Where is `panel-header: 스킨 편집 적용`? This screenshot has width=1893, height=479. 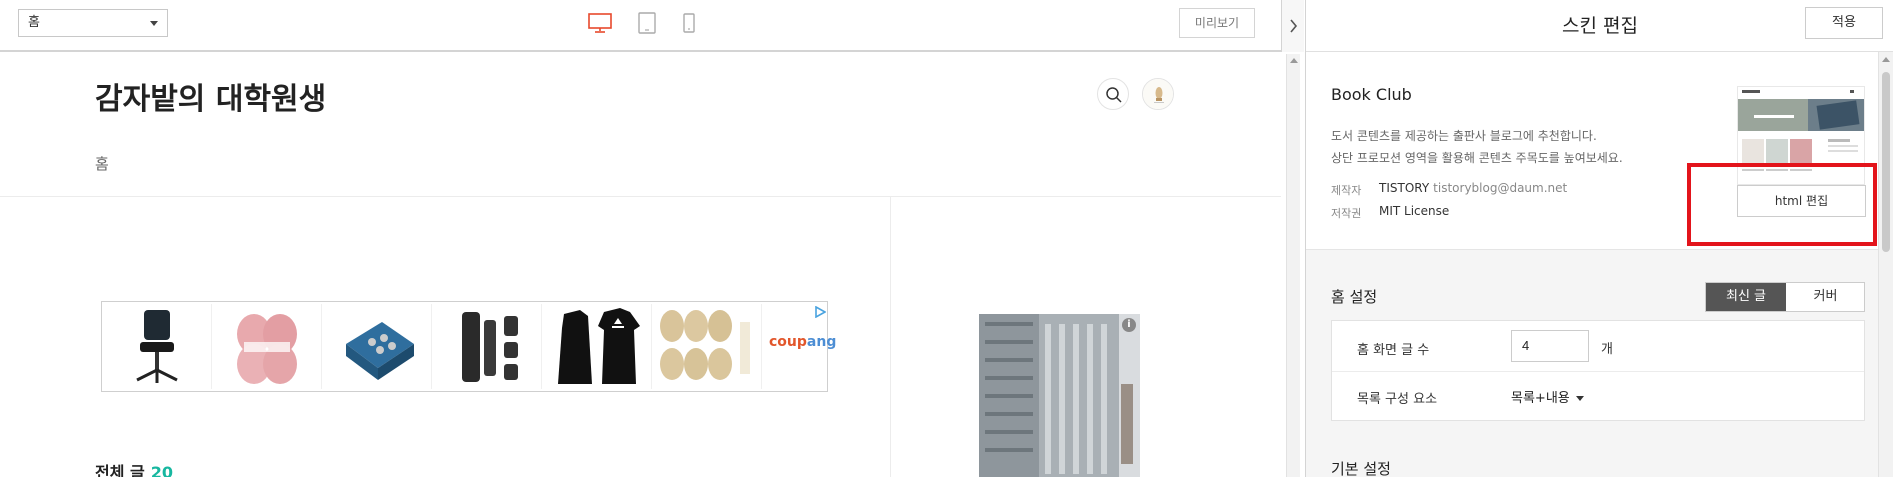
panel-header: 스킨 편집 적용 is located at coordinates (1599, 26).